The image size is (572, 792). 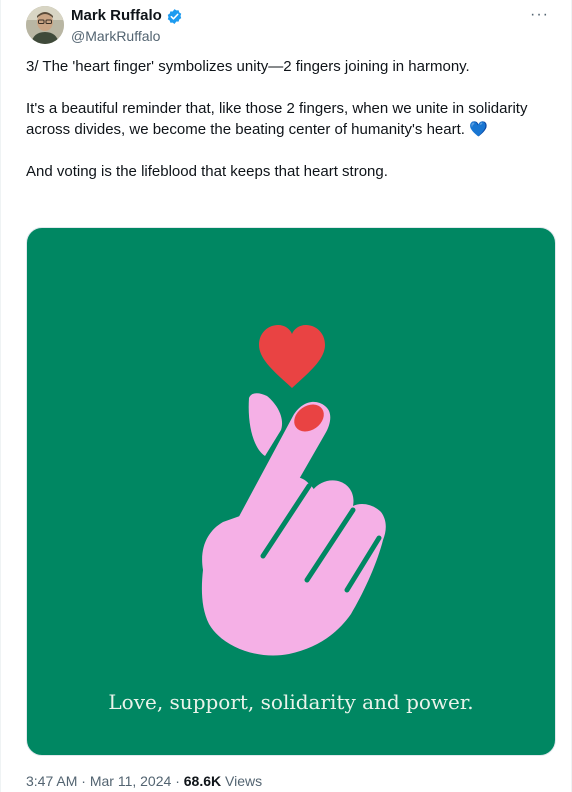 I want to click on author-name-row: Mark Ruffalo, so click(x=127, y=16).